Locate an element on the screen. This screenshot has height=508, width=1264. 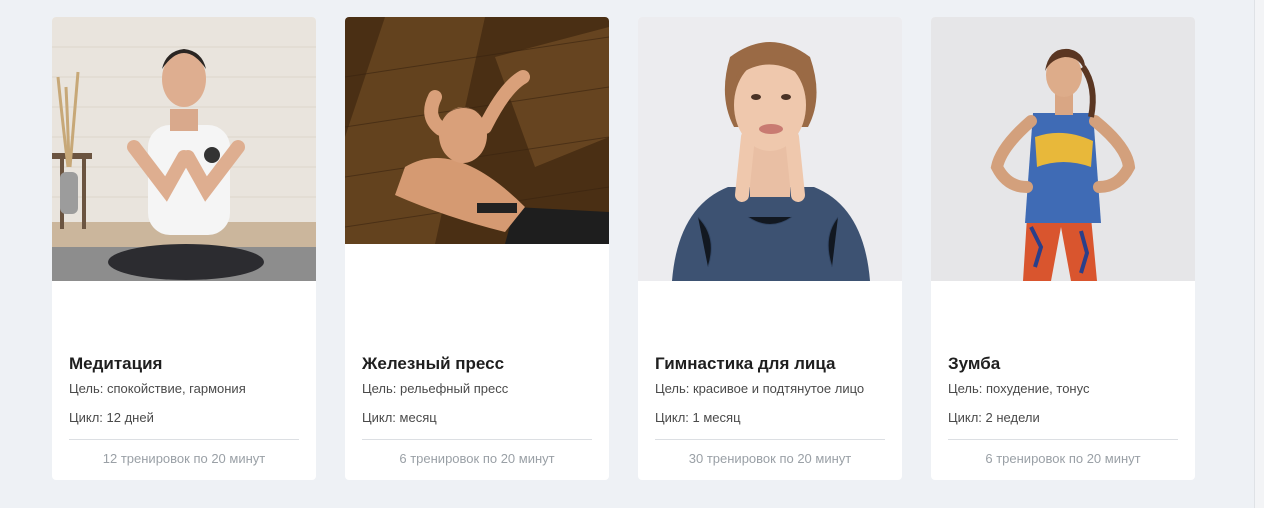
meditation-photo is located at coordinates (184, 149).